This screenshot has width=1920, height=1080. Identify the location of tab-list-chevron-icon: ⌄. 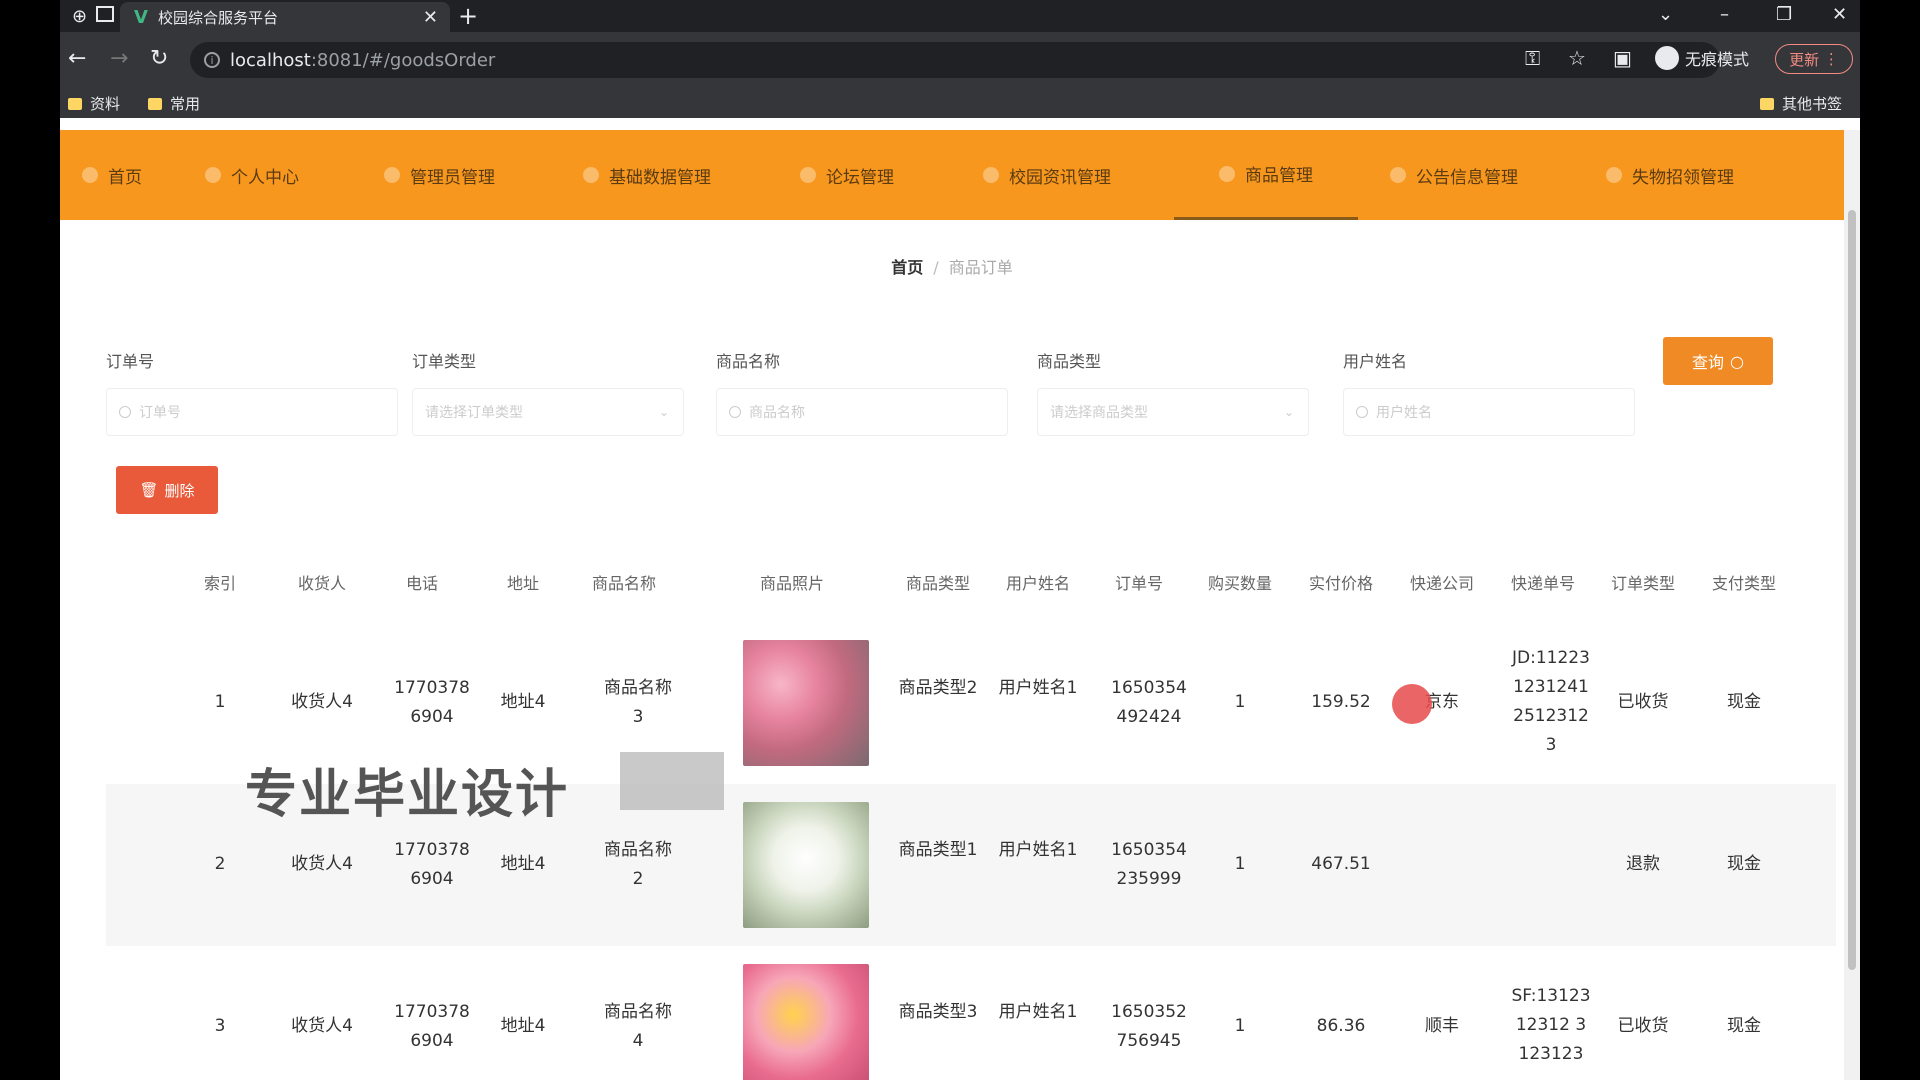
(1665, 14).